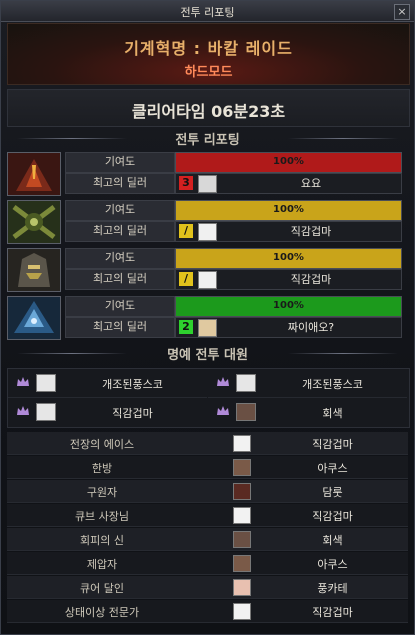 The height and width of the screenshot is (635, 415). Describe the element at coordinates (102, 540) in the screenshot. I see `award-title: 회피의 신` at that location.